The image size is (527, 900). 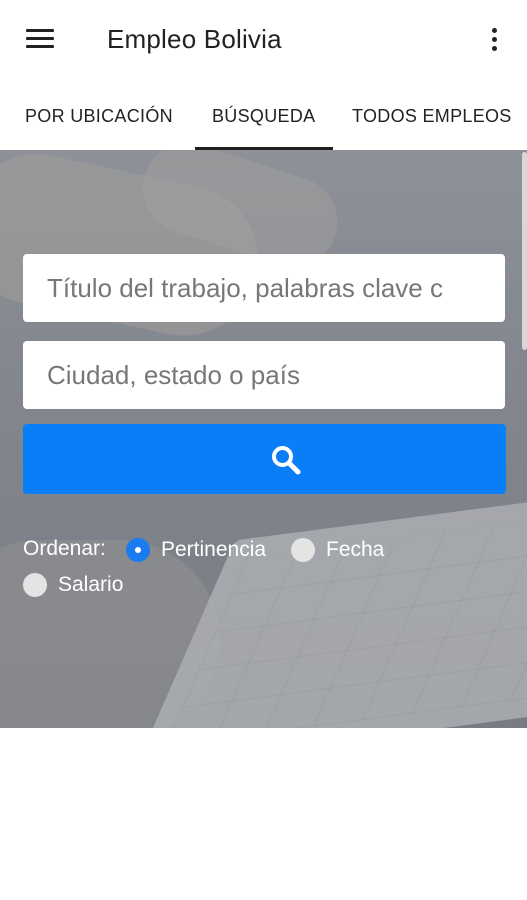 I want to click on scrollbar, so click(x=524, y=251).